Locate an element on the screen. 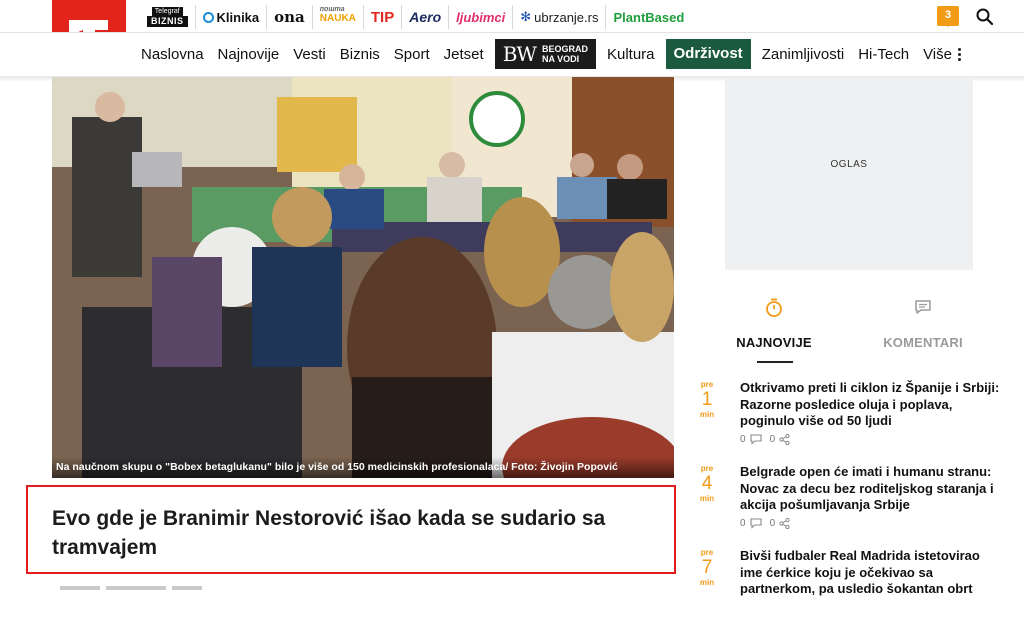 This screenshot has width=1024, height=632. partner-ljubimci: ljubimci is located at coordinates (480, 17).